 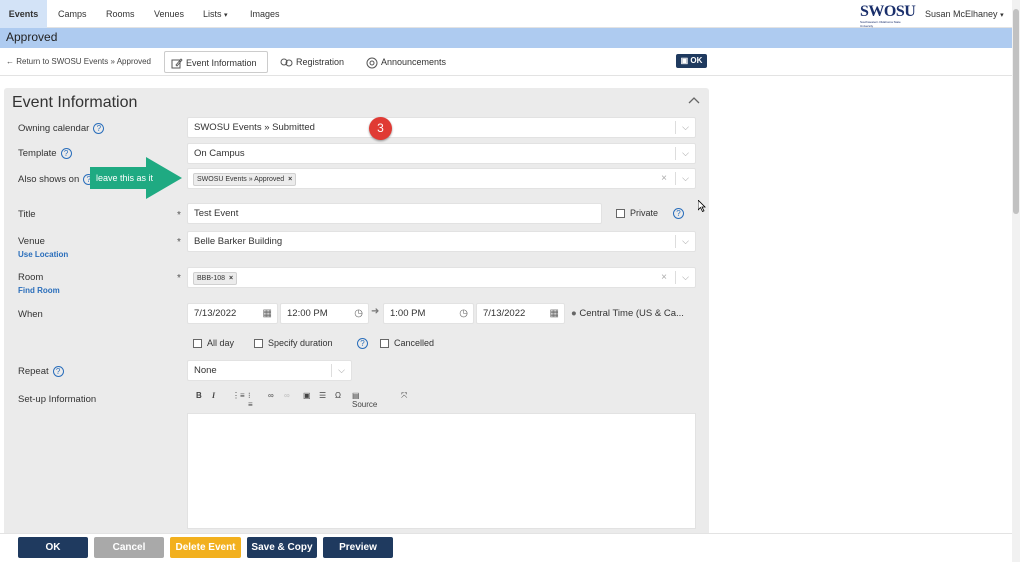 I want to click on template-select: On Campus ⌵, so click(x=441, y=153).